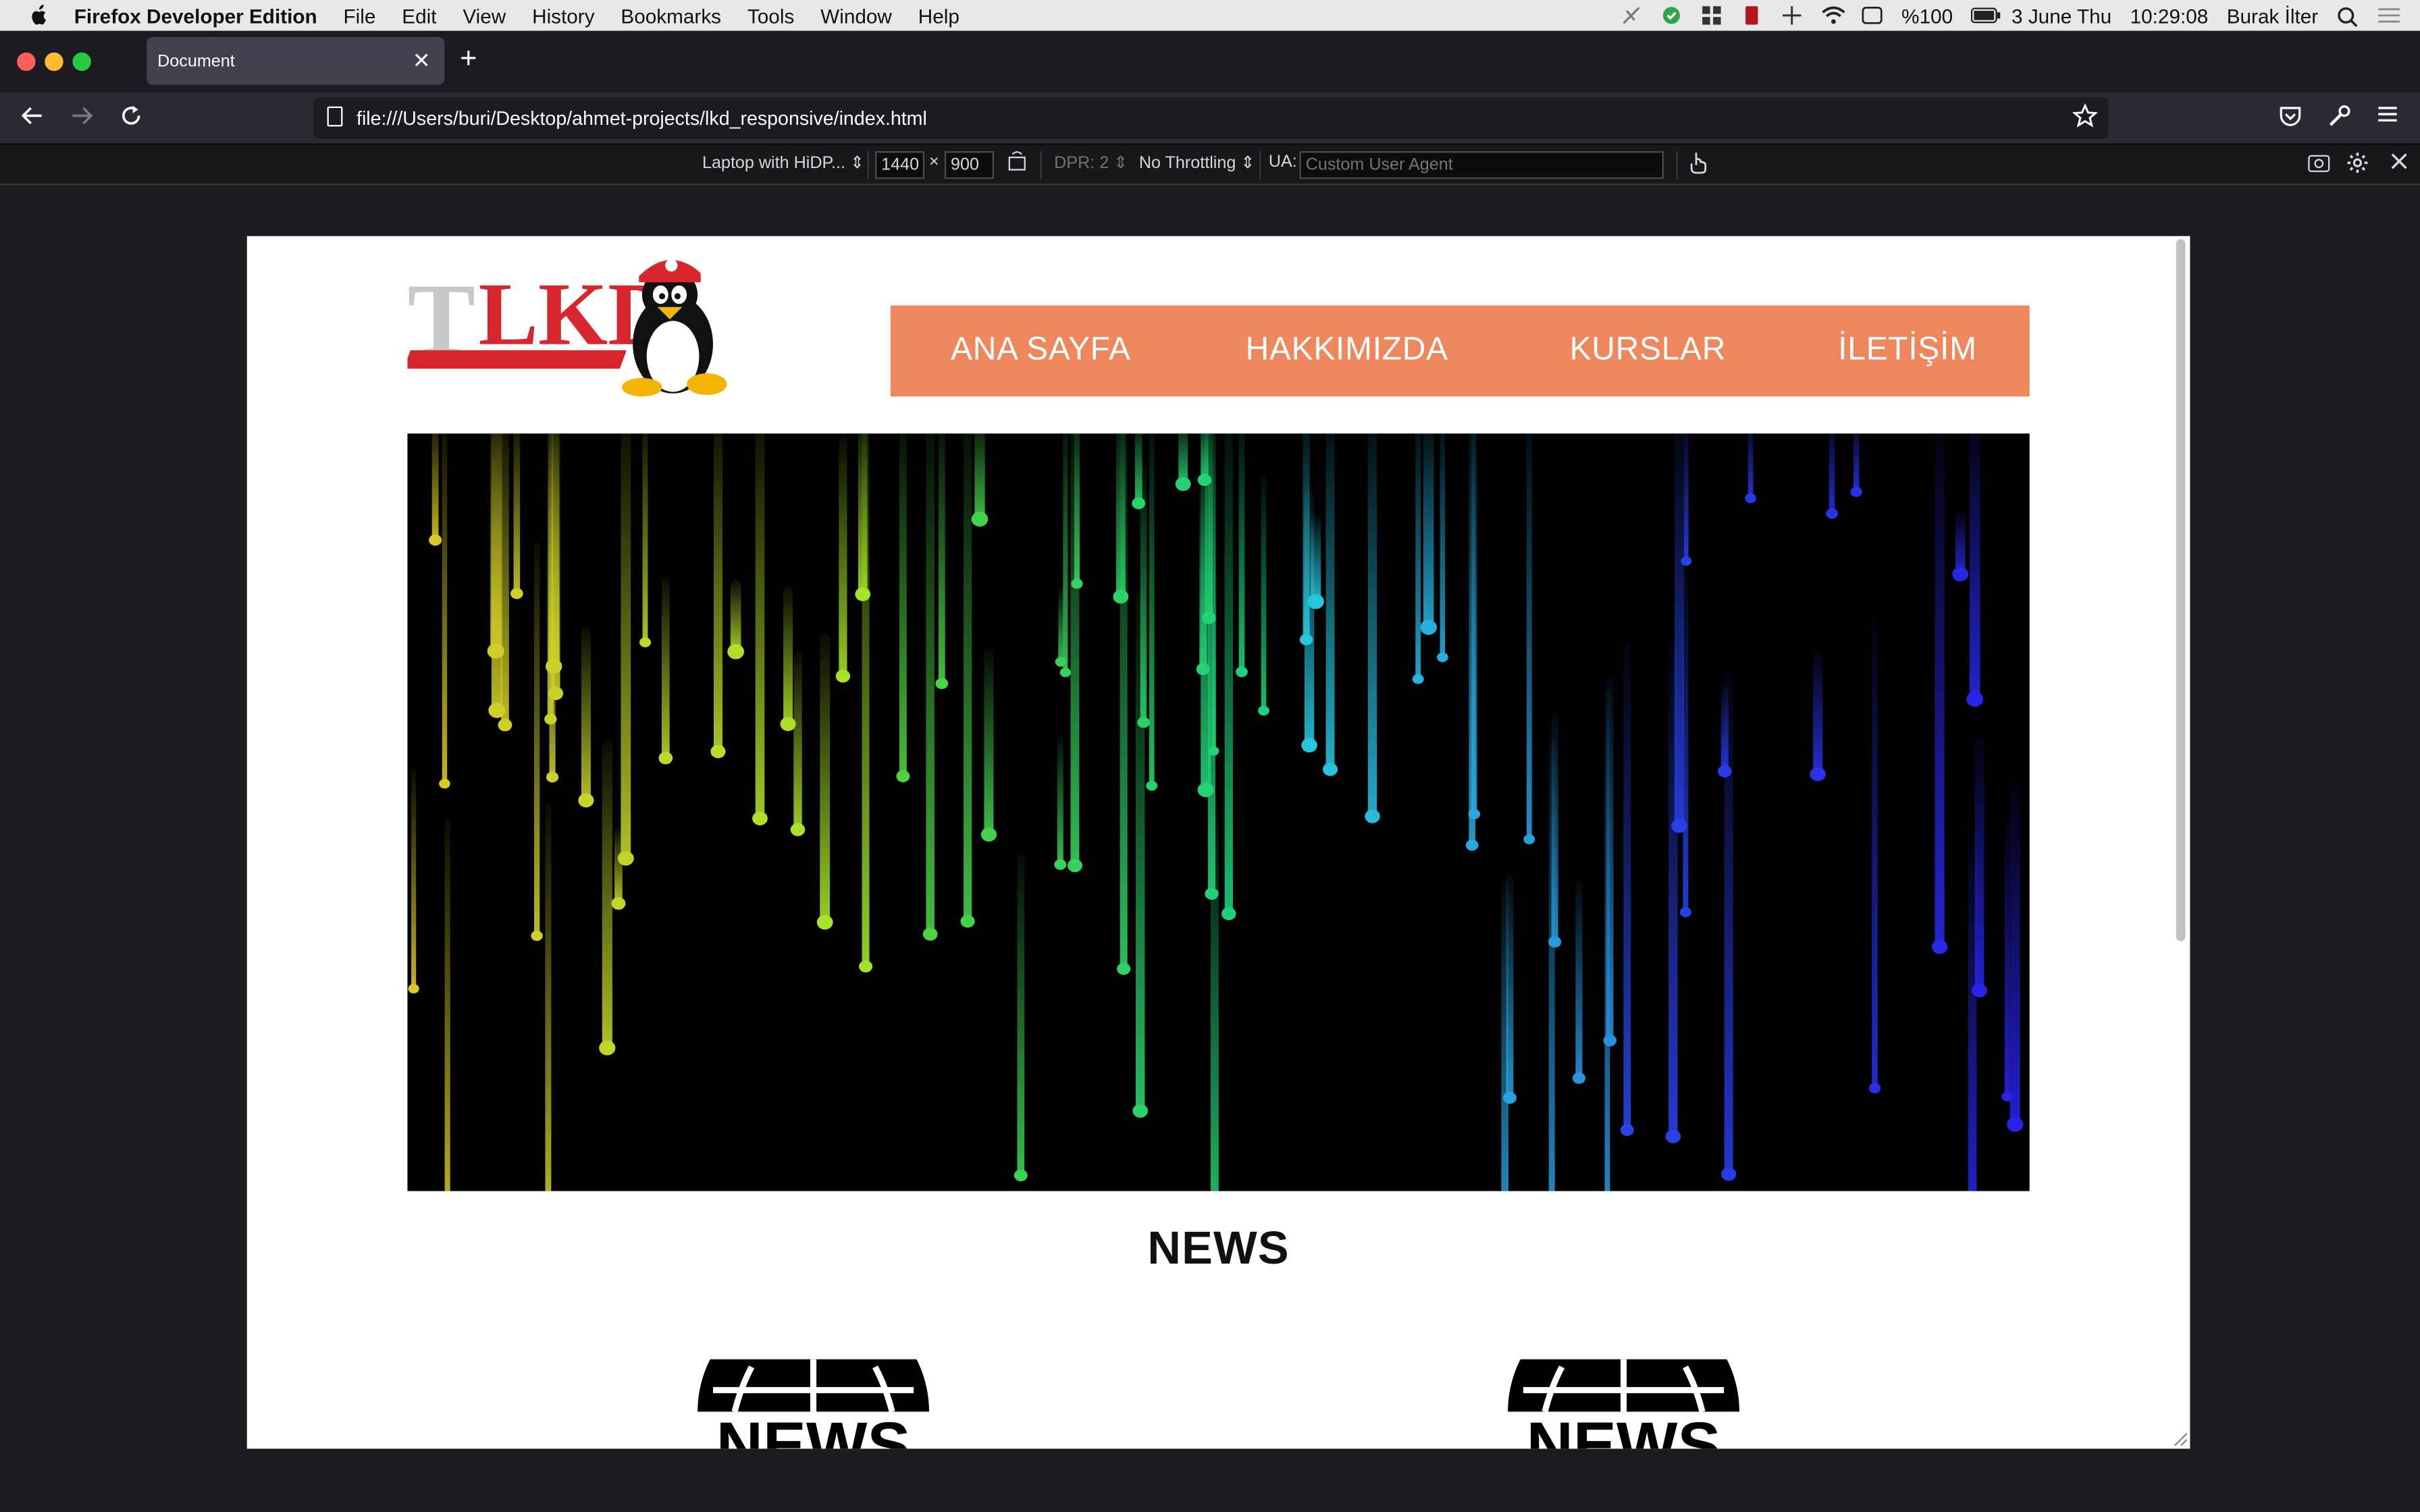 The height and width of the screenshot is (1512, 2420). I want to click on battery-percent: %100, so click(1927, 15).